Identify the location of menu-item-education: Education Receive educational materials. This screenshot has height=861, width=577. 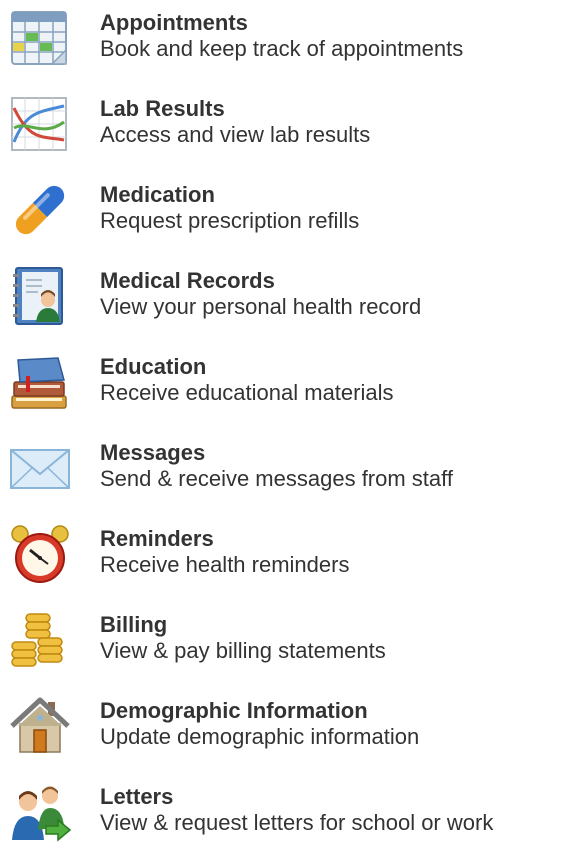
(288, 390).